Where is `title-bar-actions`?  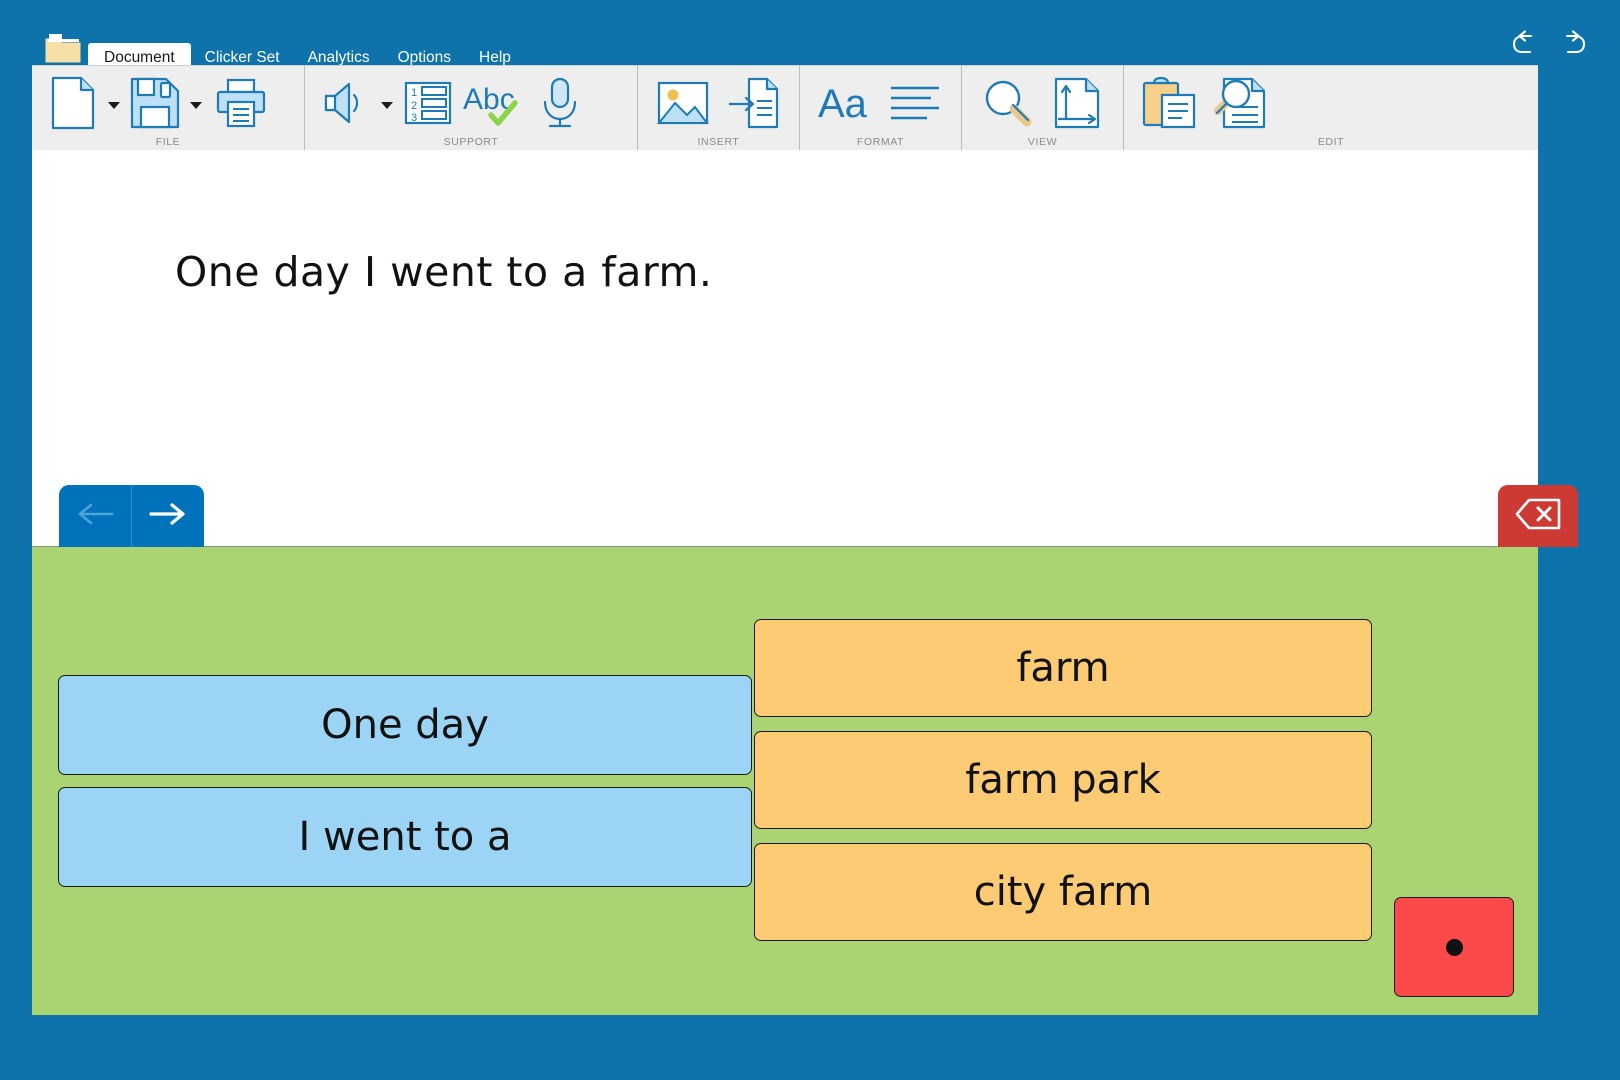
title-bar-actions is located at coordinates (1549, 43).